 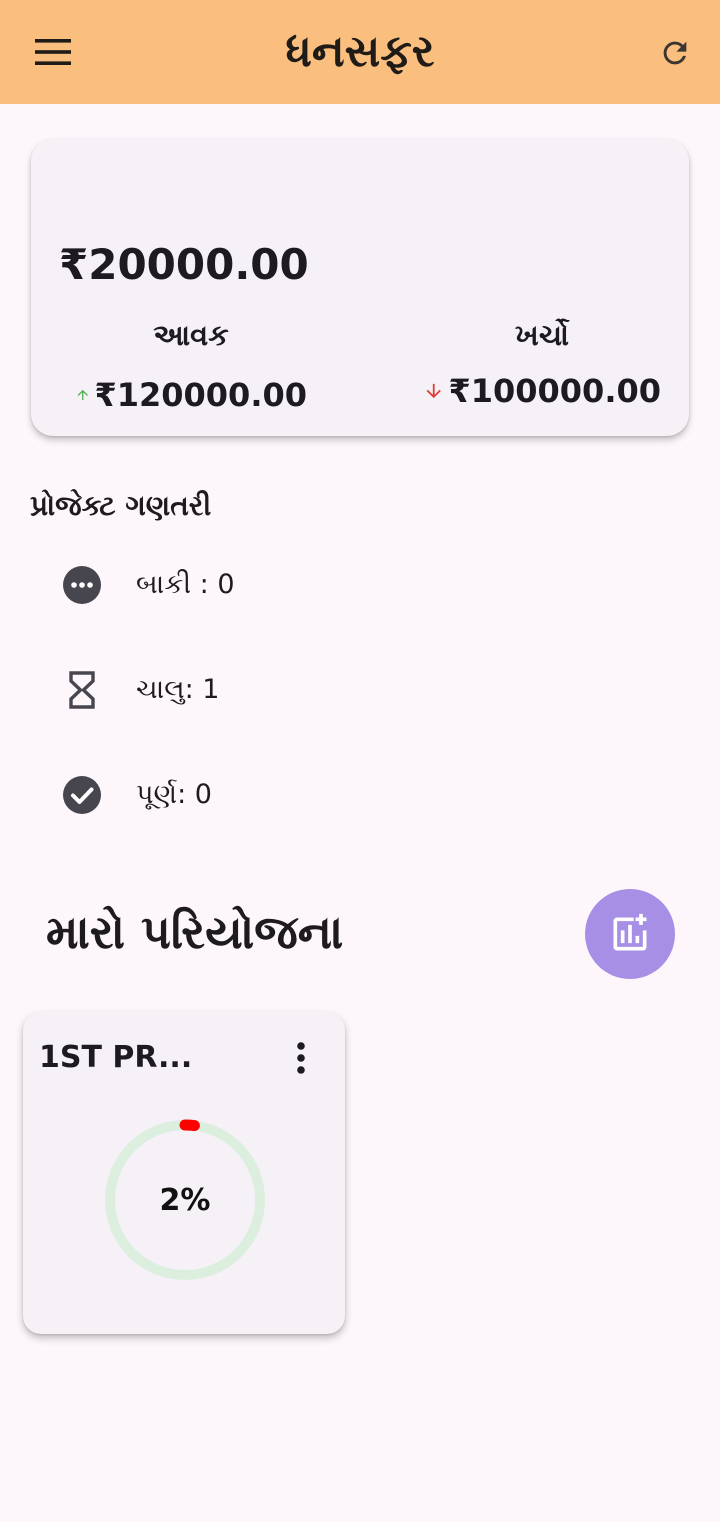 I want to click on project-card: 1ST PR... 2%, so click(x=184, y=1173).